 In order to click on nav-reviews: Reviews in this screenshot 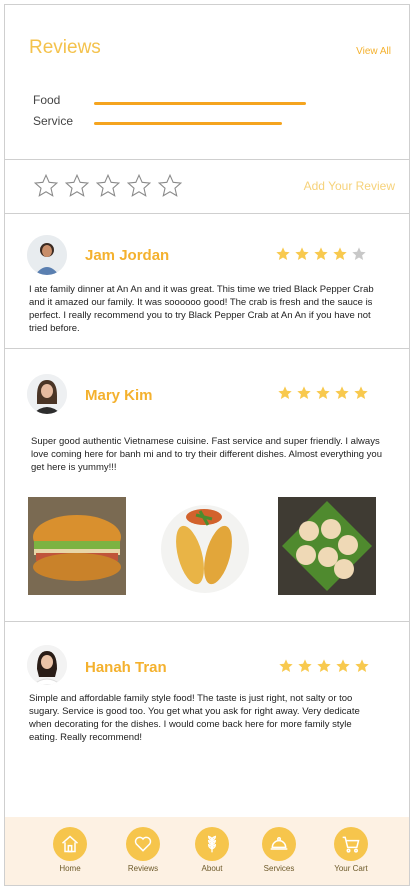, I will do `click(143, 850)`.